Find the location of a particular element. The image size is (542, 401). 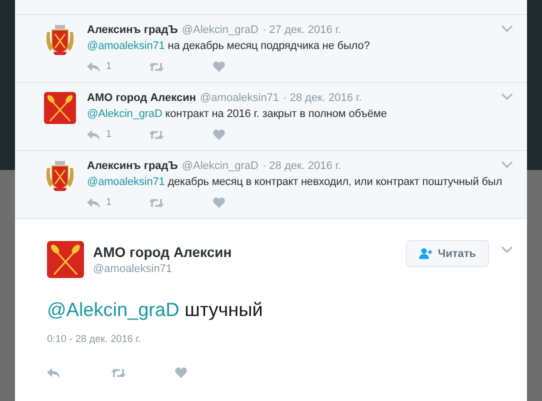

tweet-text: @Alekcin_graD штучный is located at coordinates (155, 311).